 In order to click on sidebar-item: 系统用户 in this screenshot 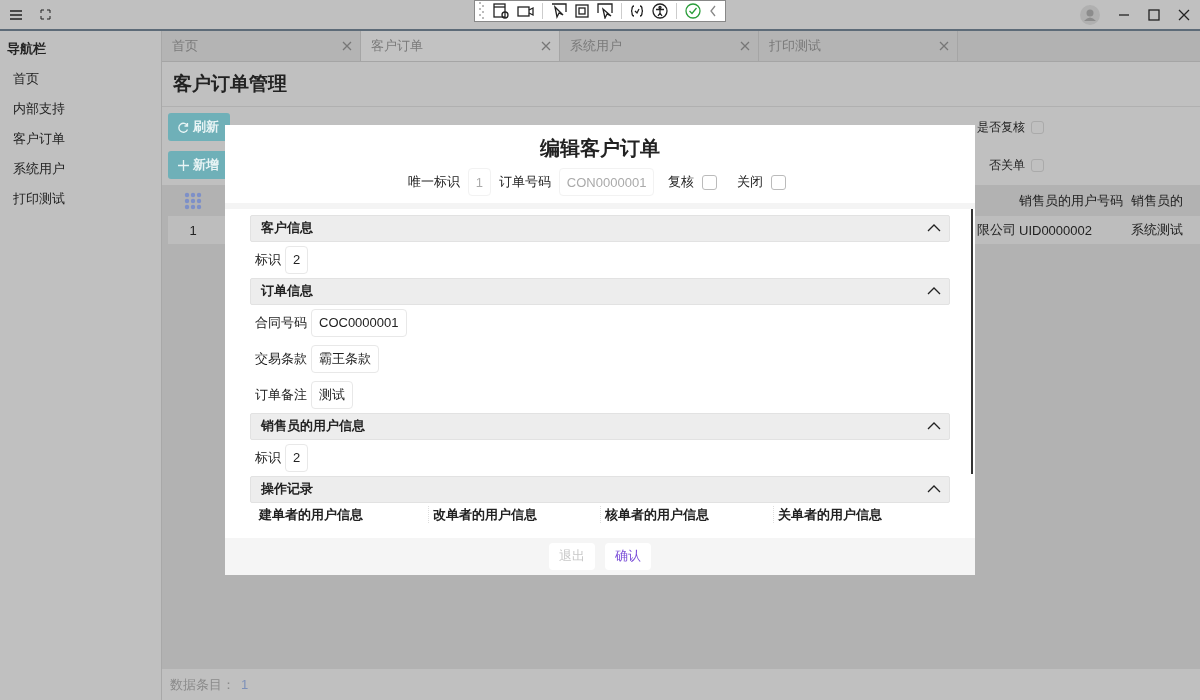, I will do `click(80, 169)`.